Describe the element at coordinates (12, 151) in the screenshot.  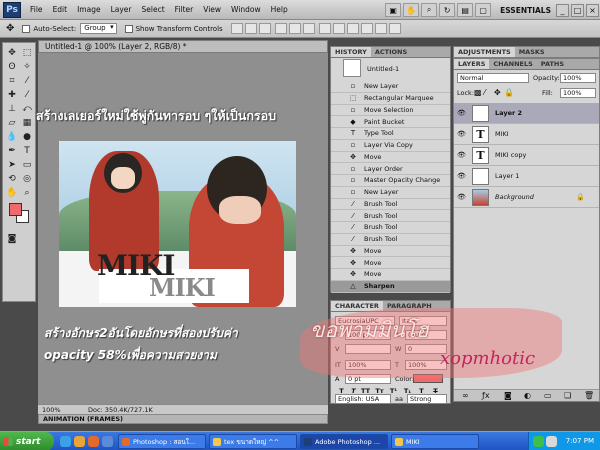
I see `pen-icon: ✒` at that location.